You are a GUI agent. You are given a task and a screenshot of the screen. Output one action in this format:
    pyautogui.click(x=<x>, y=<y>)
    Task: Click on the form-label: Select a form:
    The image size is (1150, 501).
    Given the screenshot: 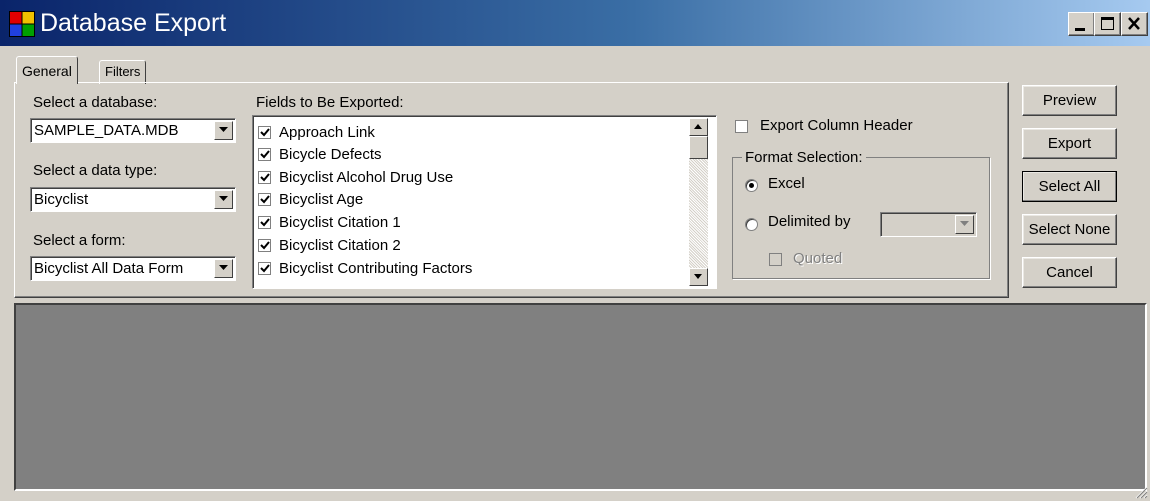 What is the action you would take?
    pyautogui.click(x=79, y=240)
    